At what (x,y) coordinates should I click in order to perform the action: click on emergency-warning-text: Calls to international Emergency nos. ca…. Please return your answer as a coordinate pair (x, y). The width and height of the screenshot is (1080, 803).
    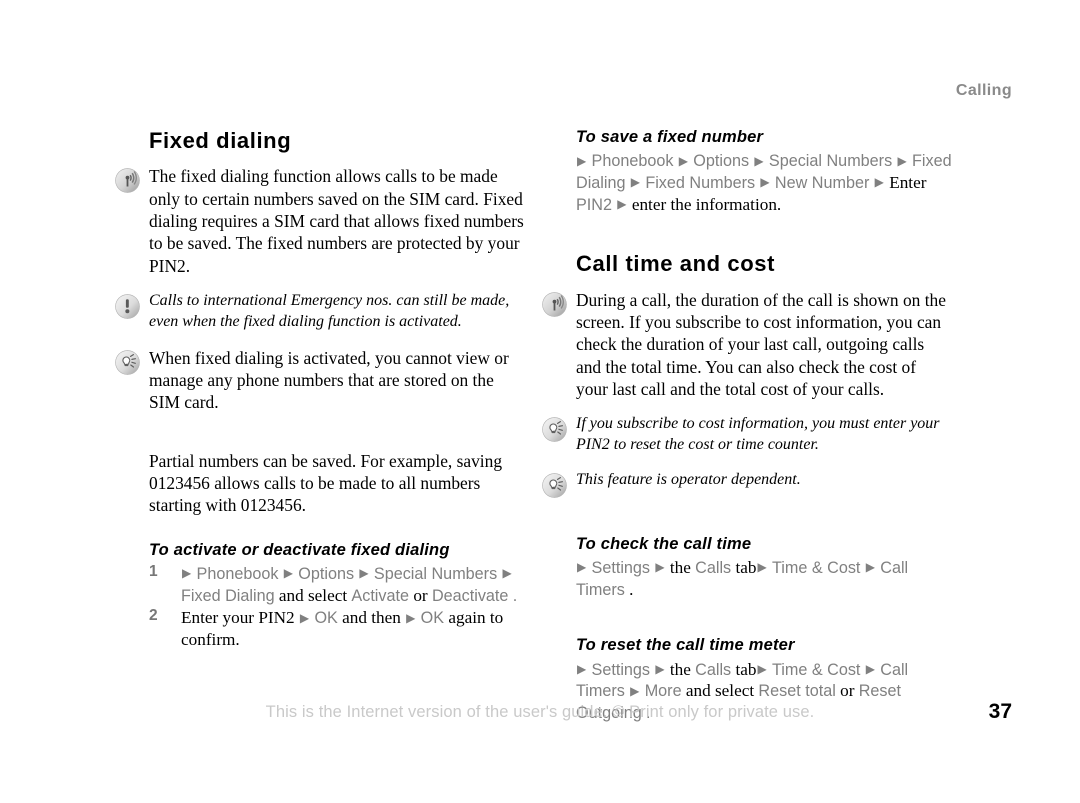
    Looking at the image, I should click on (329, 311).